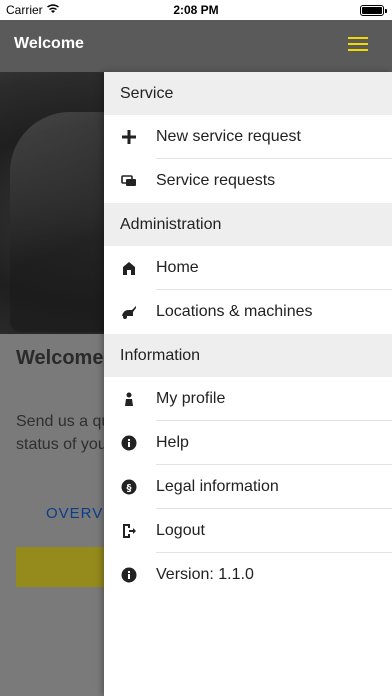  I want to click on page-title: Welcome, so click(49, 43).